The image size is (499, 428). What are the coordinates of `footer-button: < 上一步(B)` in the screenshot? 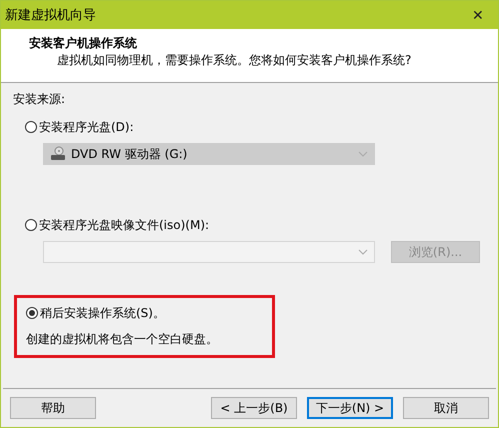 It's located at (254, 408).